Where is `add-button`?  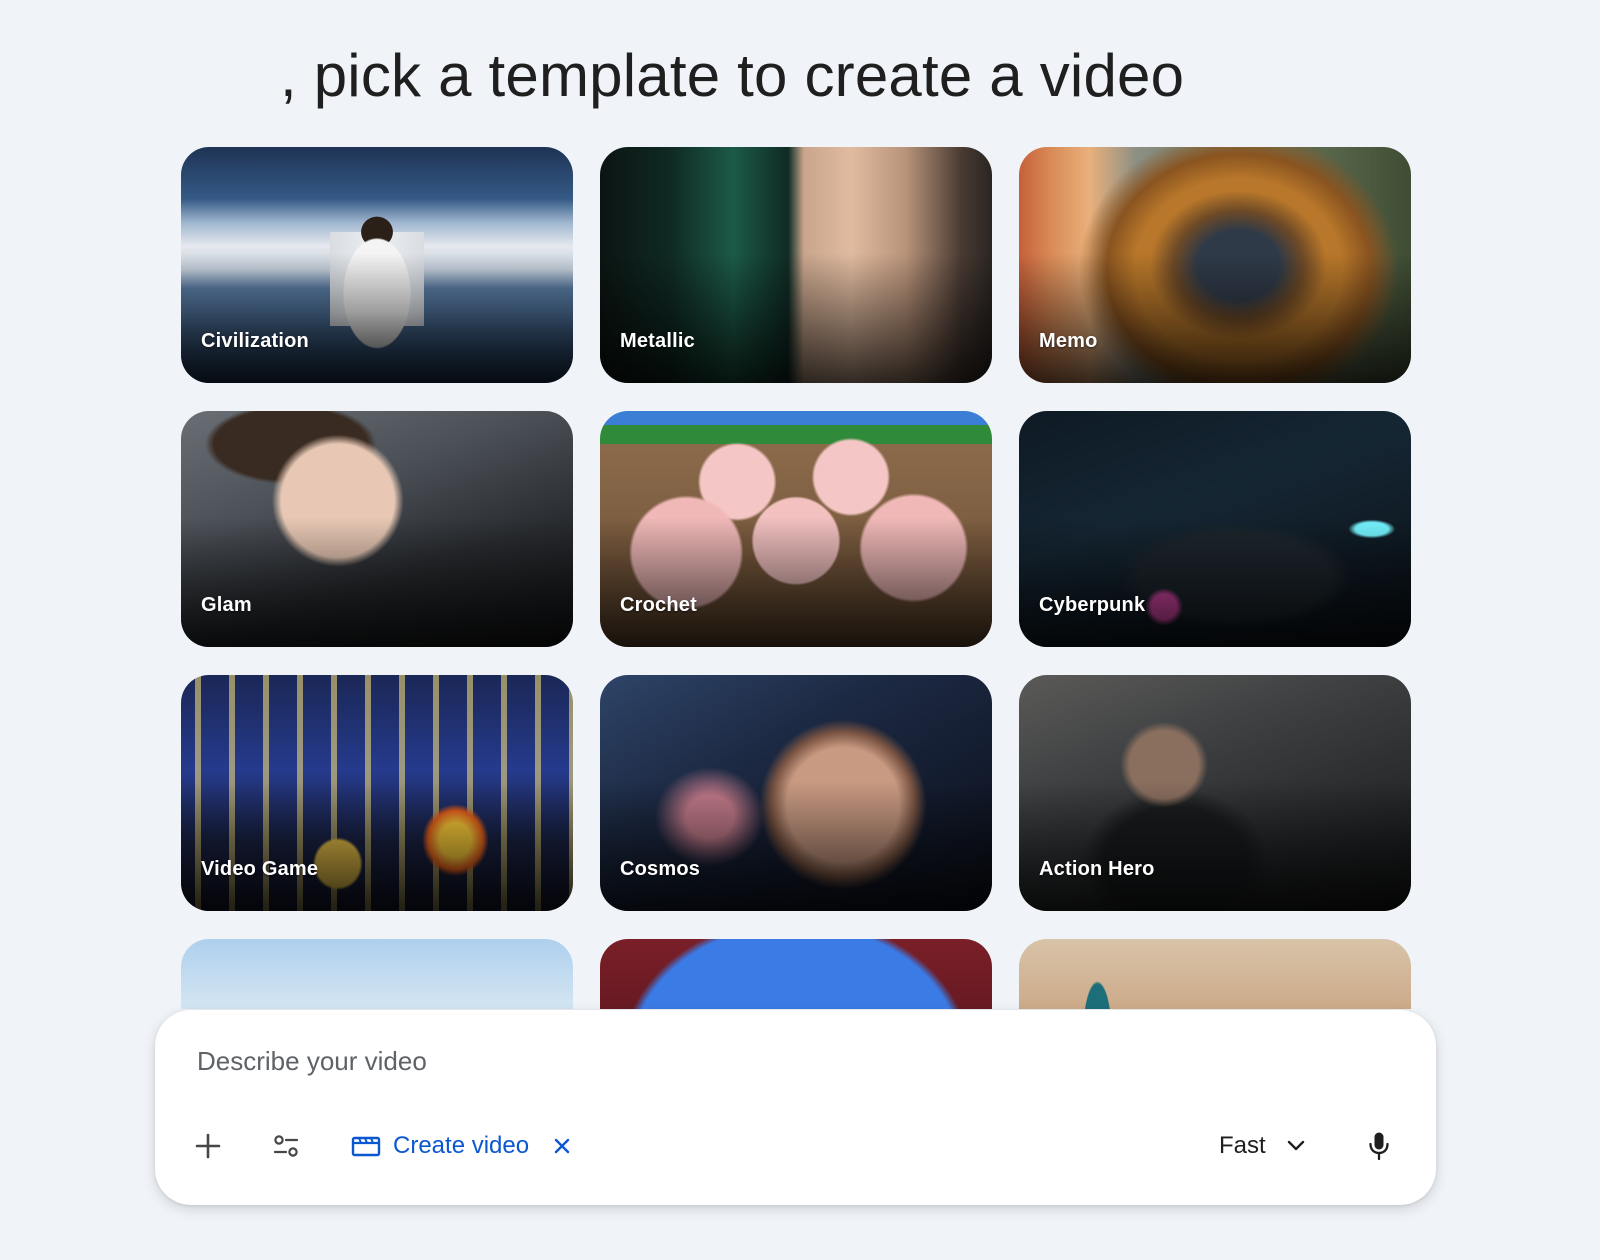
add-button is located at coordinates (208, 1146).